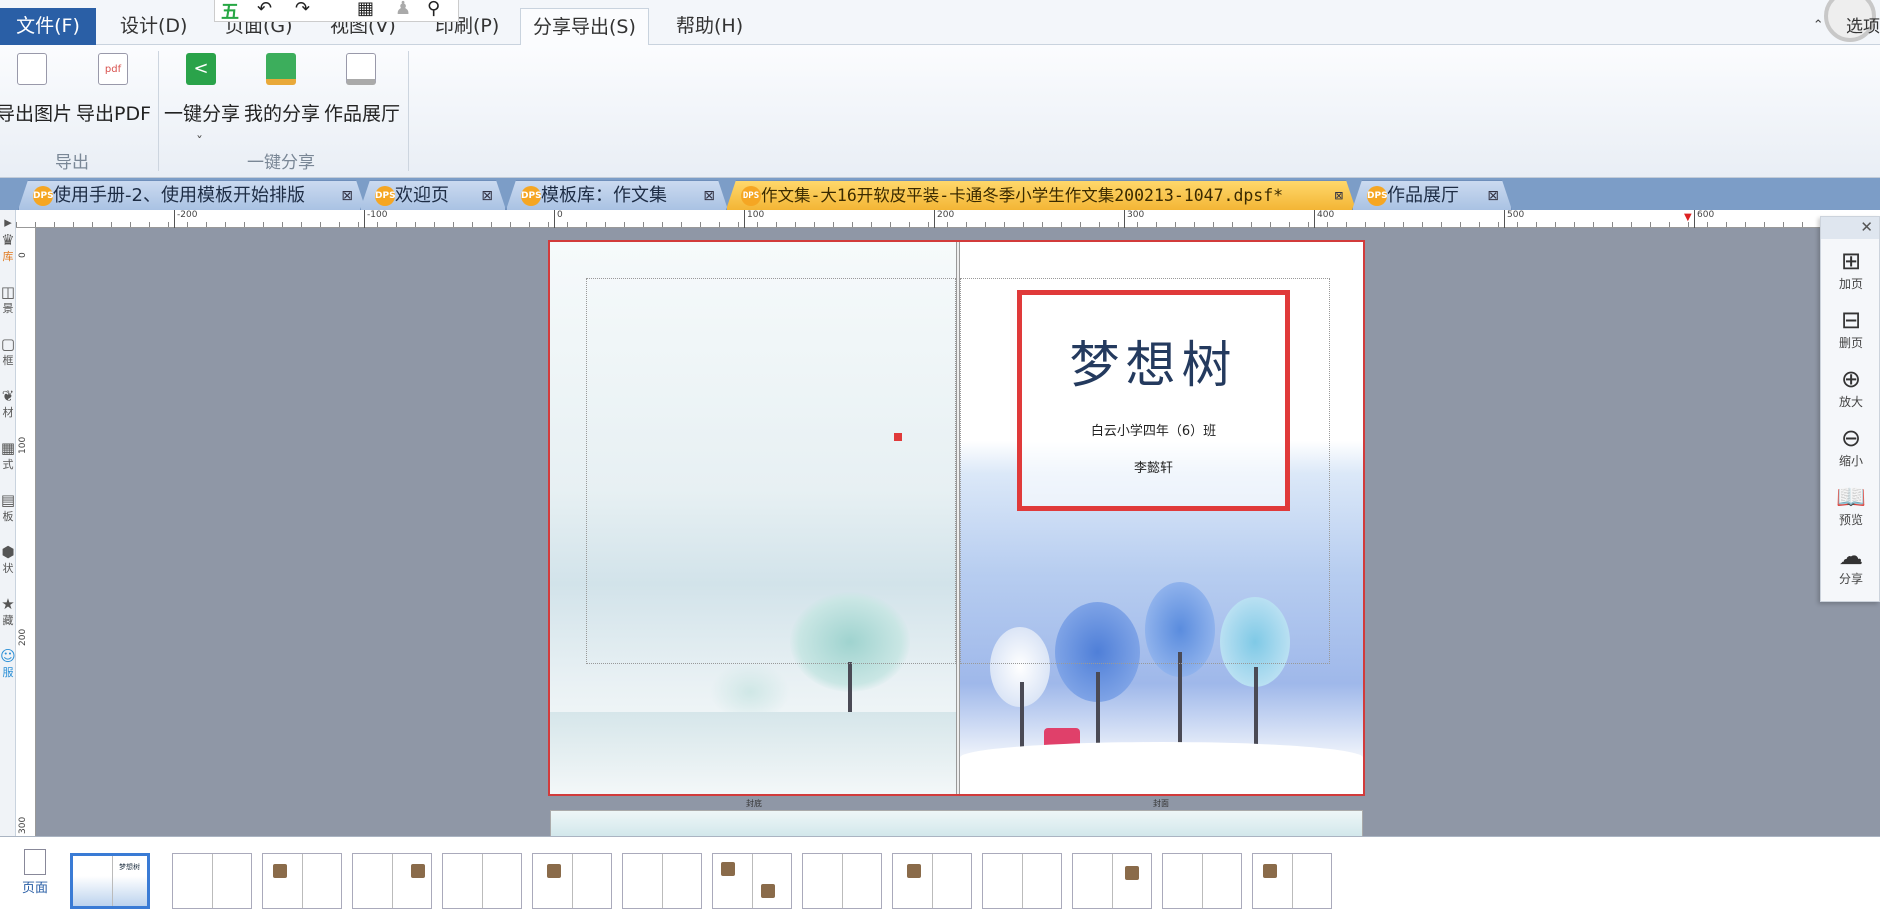  What do you see at coordinates (1153, 361) in the screenshot?
I see `book-title: 梦想树` at bounding box center [1153, 361].